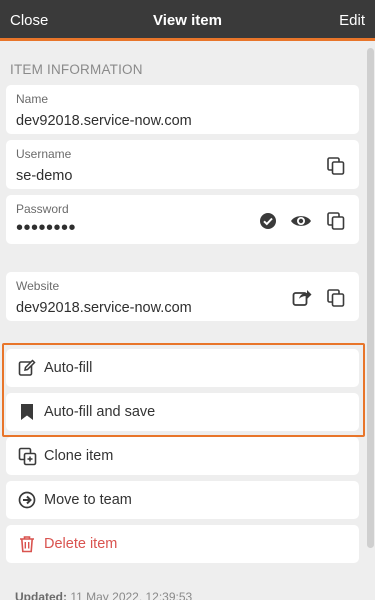 This screenshot has width=375, height=600. I want to click on username-label: Username, so click(44, 154).